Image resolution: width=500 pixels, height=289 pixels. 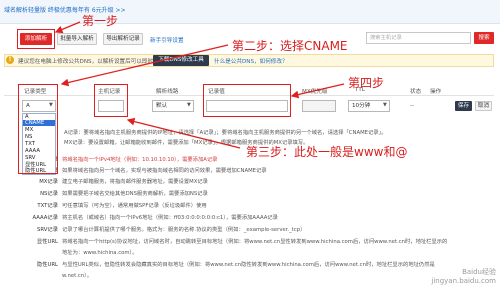 I want to click on annotation-step2: 第二步：选择CNAME, so click(x=290, y=46).